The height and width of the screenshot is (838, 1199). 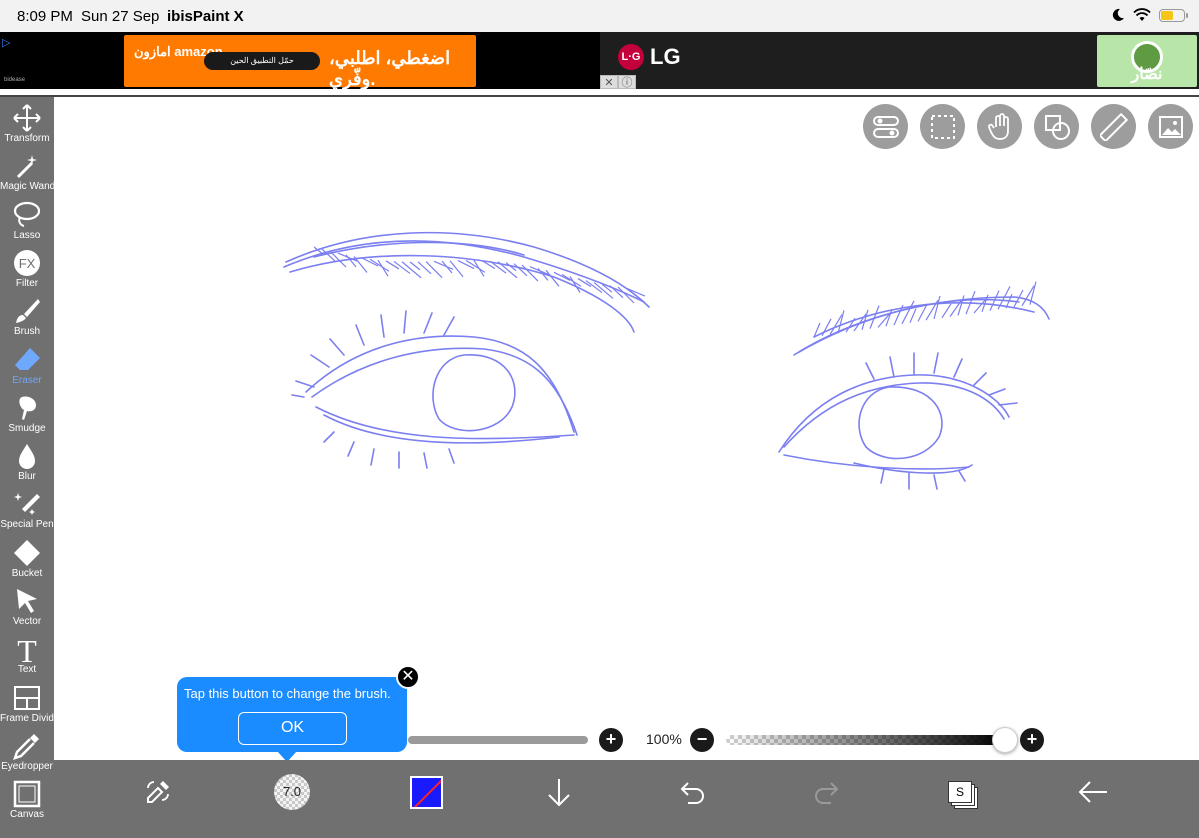 I want to click on tooltip-close-icon: ✕, so click(x=408, y=677).